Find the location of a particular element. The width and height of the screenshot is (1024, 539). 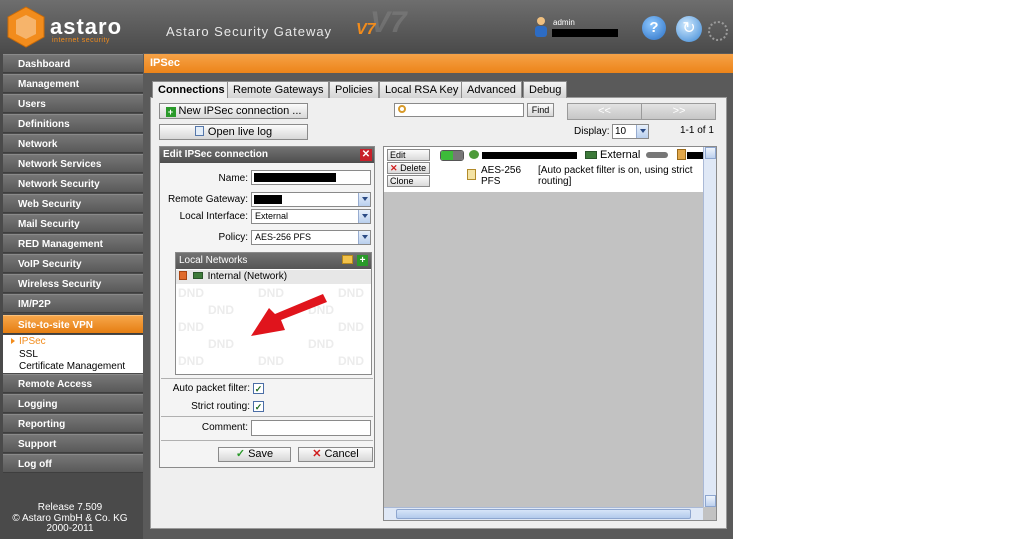

comment-field is located at coordinates (311, 428).